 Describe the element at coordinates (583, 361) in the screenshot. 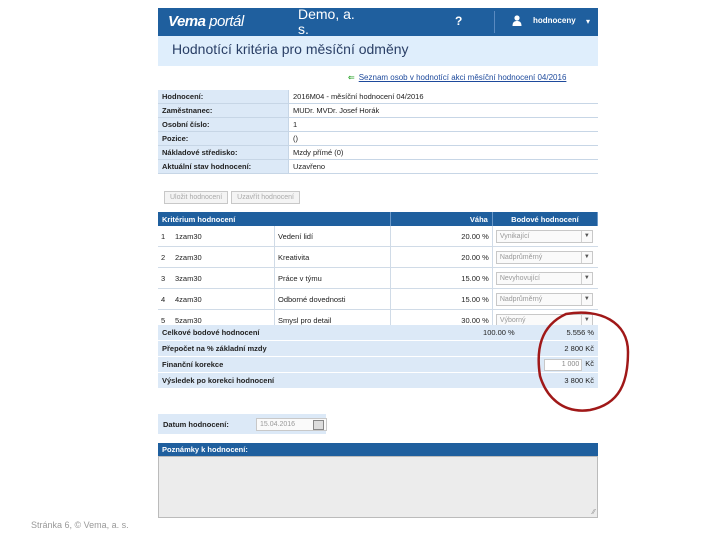

I see `red-annotation-circle` at that location.